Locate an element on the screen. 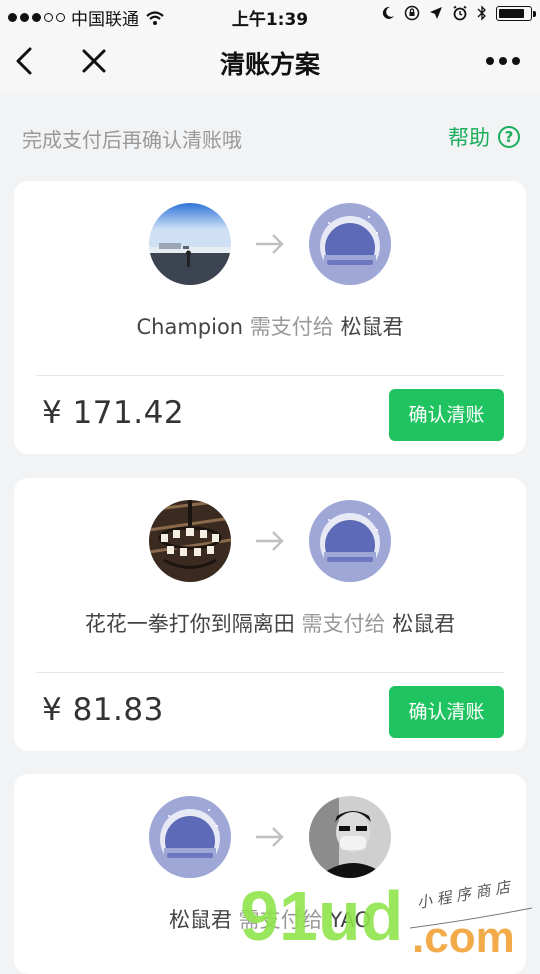 This screenshot has height=974, width=540. payer-name: 花花一拳打你到隔离田 is located at coordinates (189, 624).